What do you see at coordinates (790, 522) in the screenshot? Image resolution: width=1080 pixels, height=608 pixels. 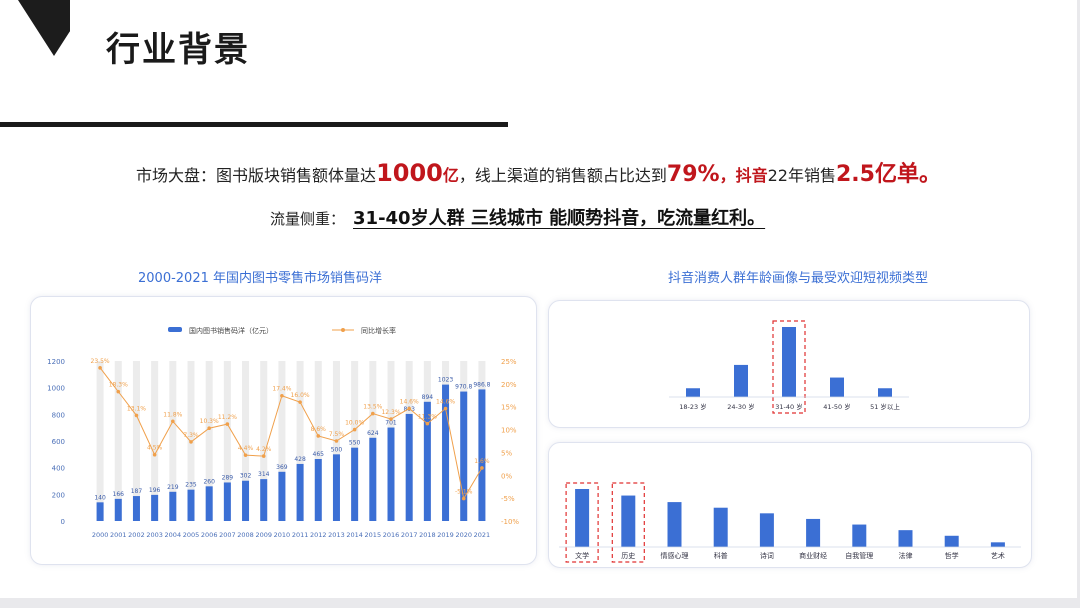 I see `genre-chart-svg: 文学 历史 情感心理 科普 诗词 商业财经 自我管理 法律 哲学 艺术` at bounding box center [790, 522].